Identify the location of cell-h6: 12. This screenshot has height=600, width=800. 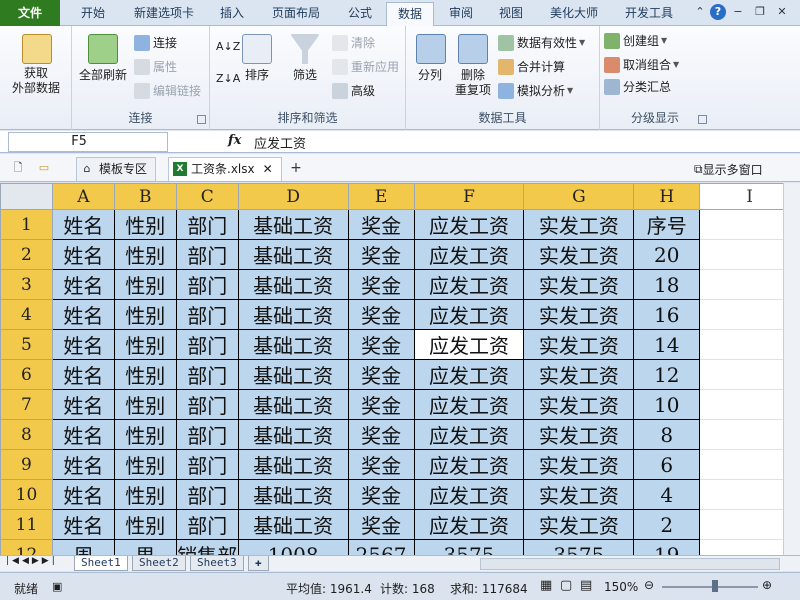
(667, 374).